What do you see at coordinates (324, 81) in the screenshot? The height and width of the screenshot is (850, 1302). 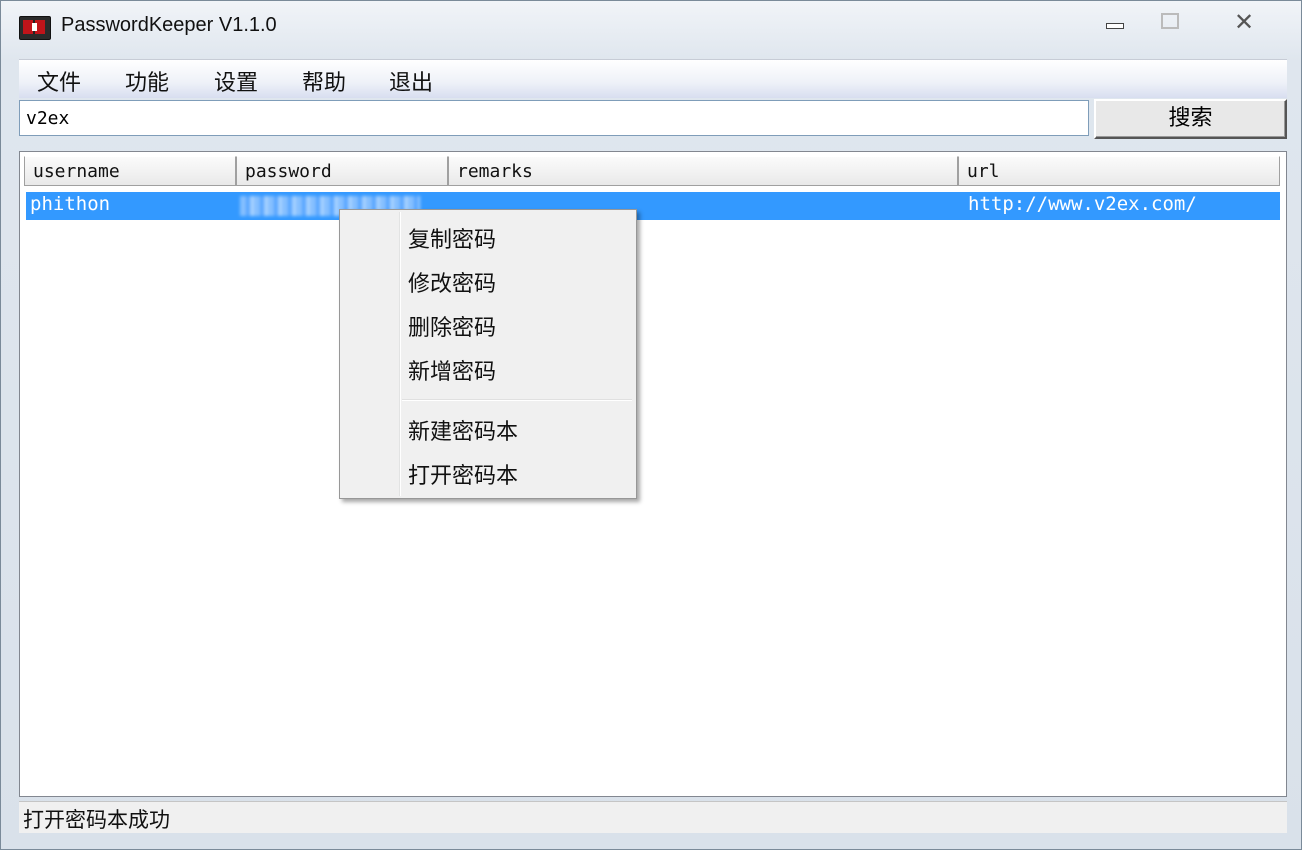 I see `menu-help: 帮助` at bounding box center [324, 81].